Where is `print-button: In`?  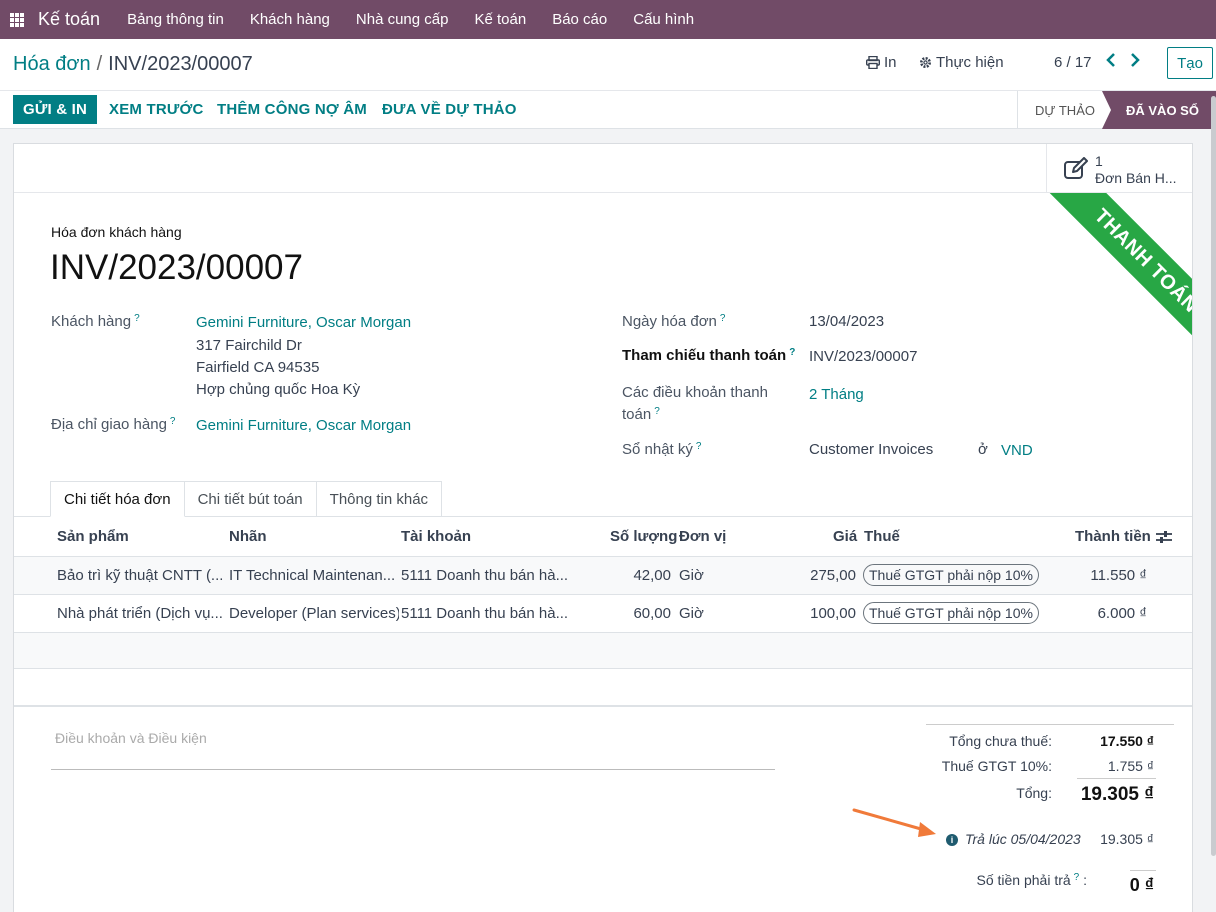
print-button: In is located at coordinates (881, 62).